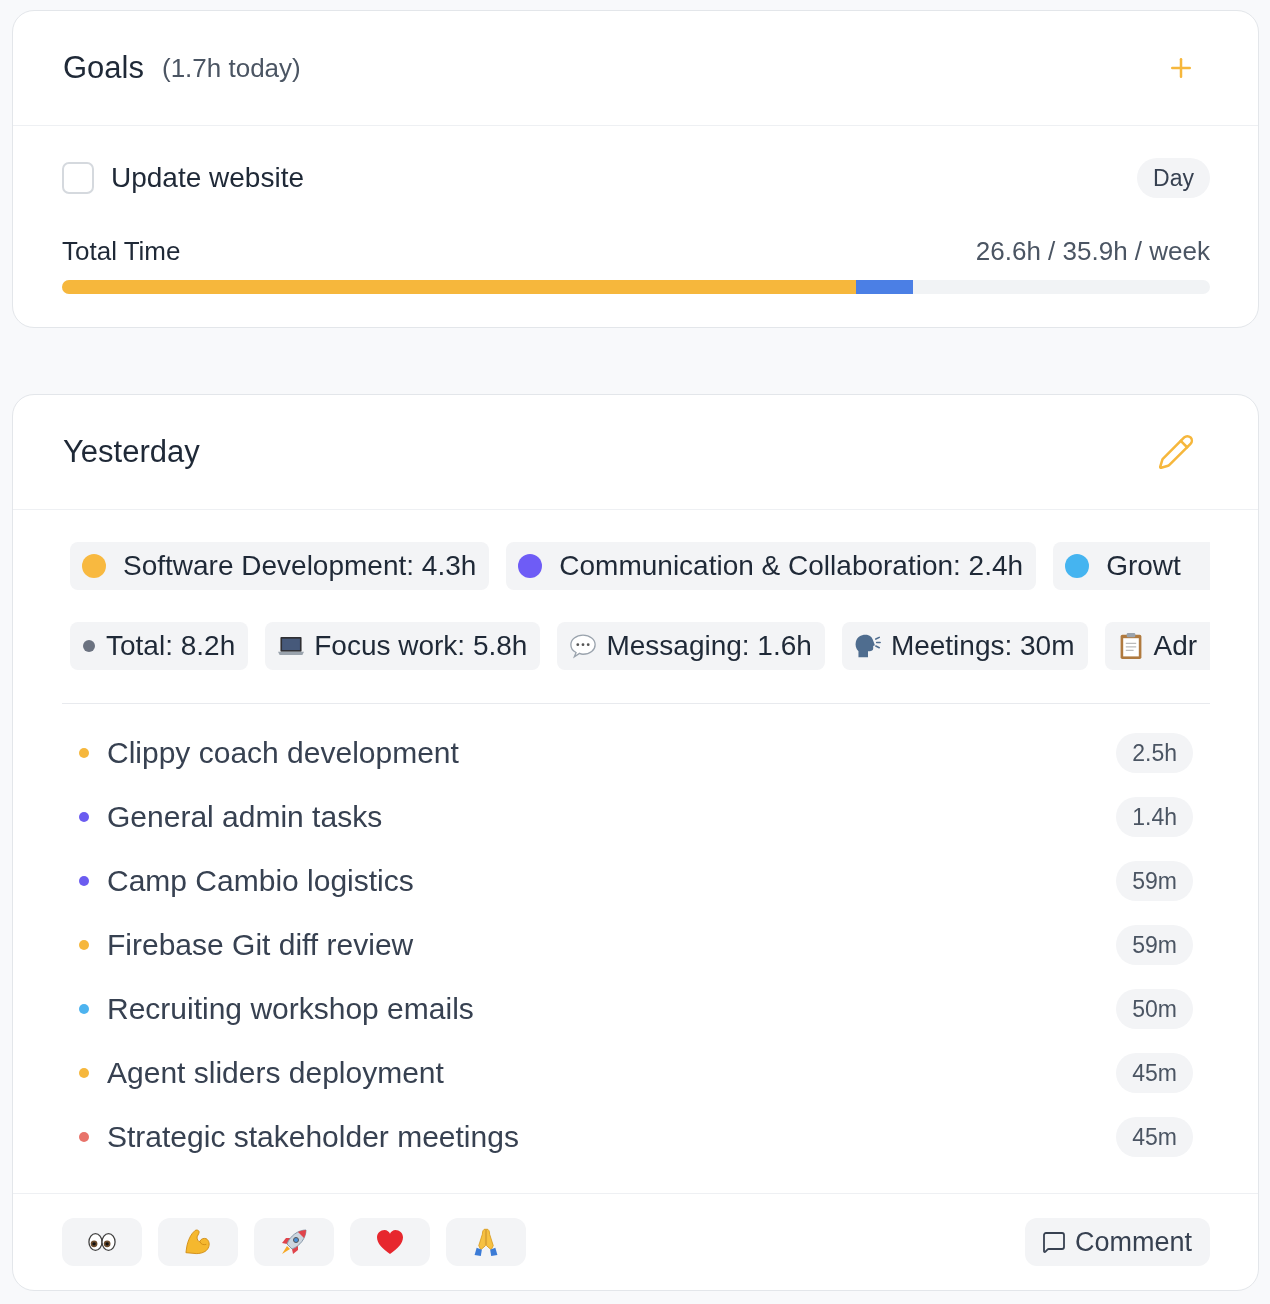 Image resolution: width=1270 pixels, height=1304 pixels. What do you see at coordinates (231, 68) in the screenshot?
I see `today-hours: (1.7h today)` at bounding box center [231, 68].